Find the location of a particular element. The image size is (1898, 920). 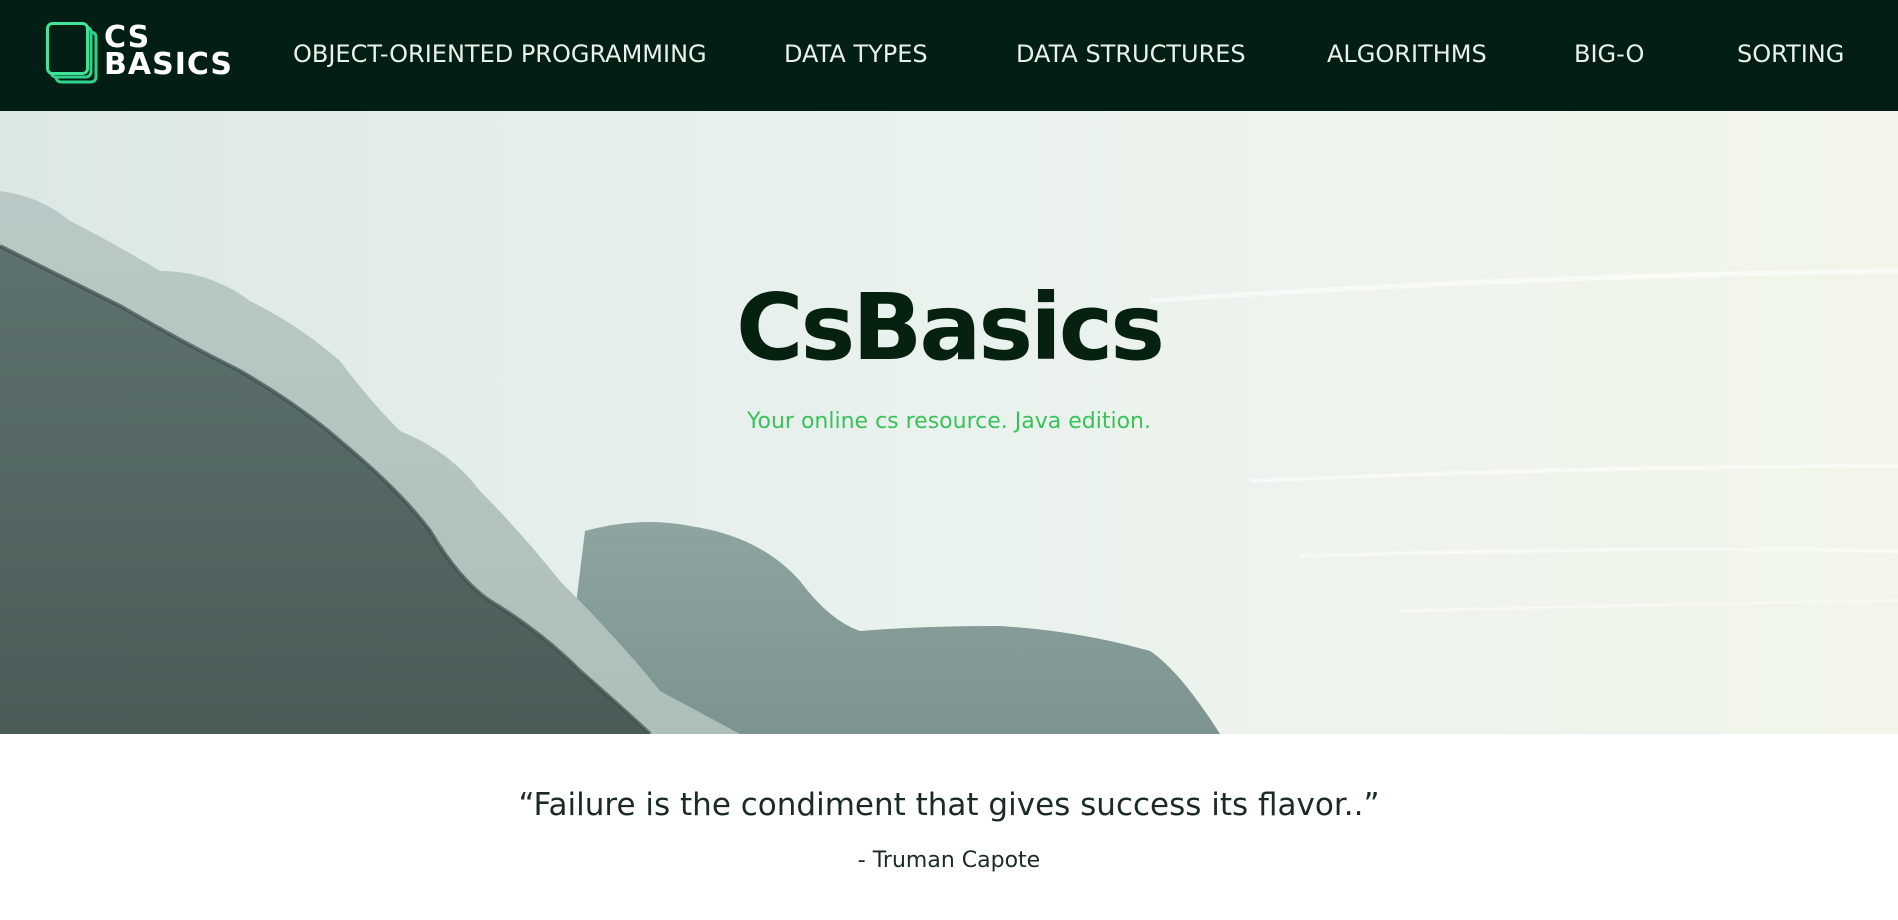

nav-link-data-structures: DATA STRUCTURES is located at coordinates (1131, 54).